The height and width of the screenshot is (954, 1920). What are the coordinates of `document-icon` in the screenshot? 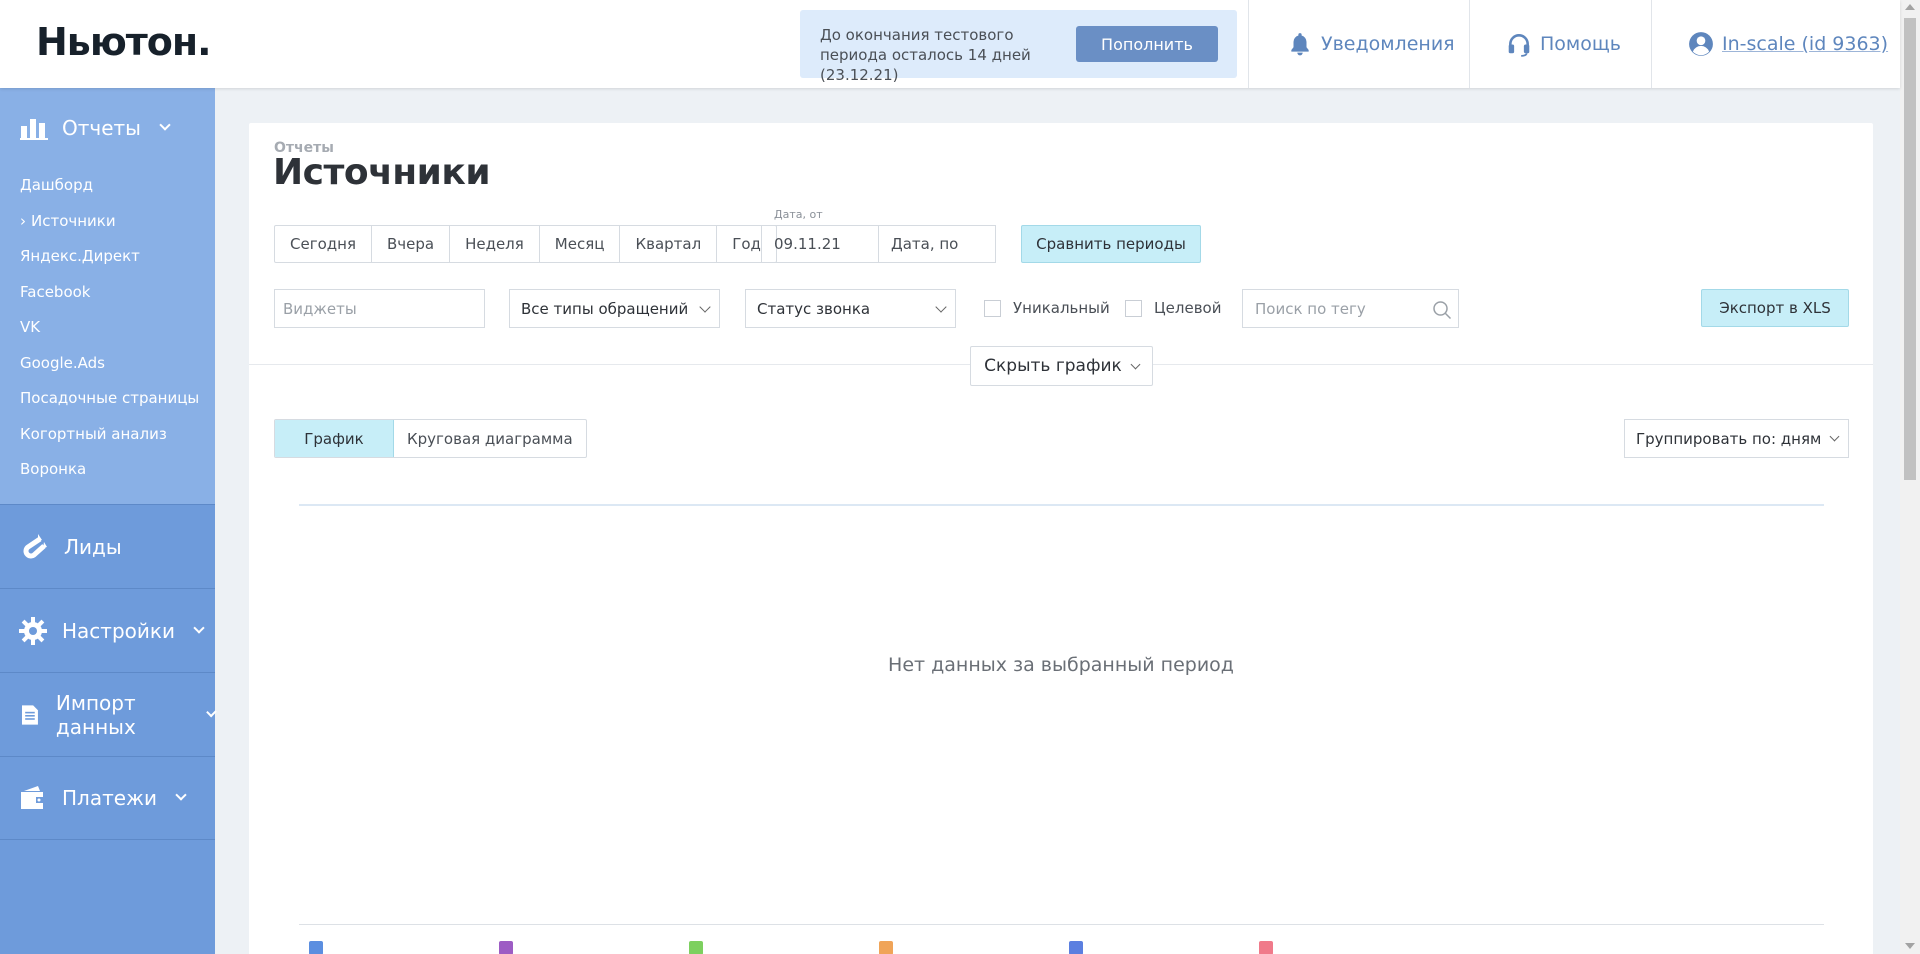 It's located at (29, 714).